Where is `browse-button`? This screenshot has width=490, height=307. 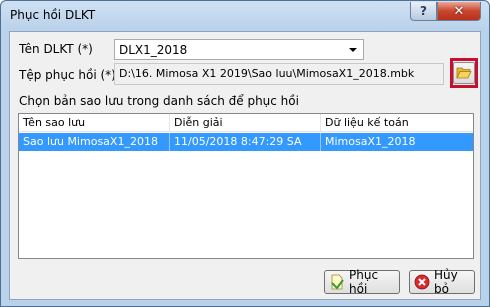
browse-button is located at coordinates (464, 73).